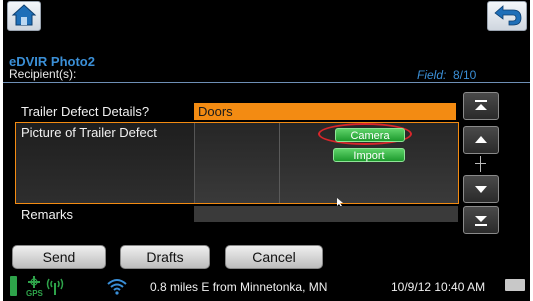  I want to click on scroll-up-button, so click(481, 140).